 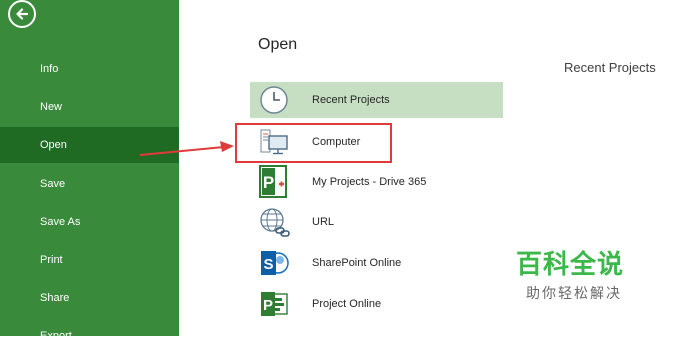 I want to click on nav-print: Print, so click(x=89, y=260).